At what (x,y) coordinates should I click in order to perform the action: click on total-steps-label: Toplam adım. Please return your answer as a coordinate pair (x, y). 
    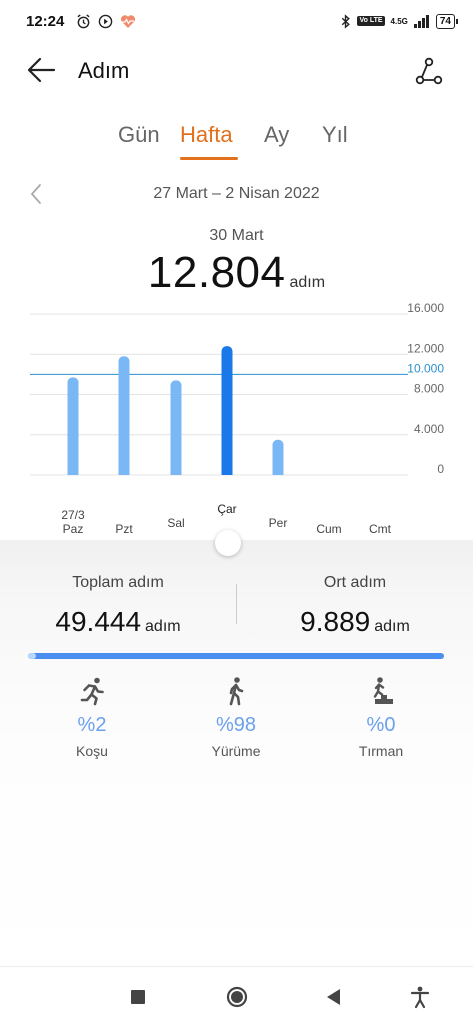
    Looking at the image, I should click on (118, 582).